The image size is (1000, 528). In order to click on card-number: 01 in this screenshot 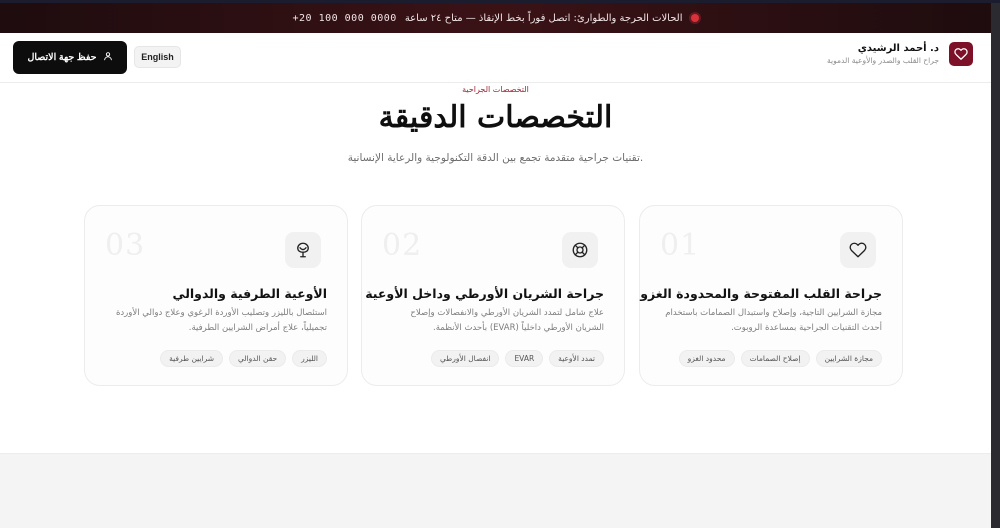, I will do `click(680, 245)`.